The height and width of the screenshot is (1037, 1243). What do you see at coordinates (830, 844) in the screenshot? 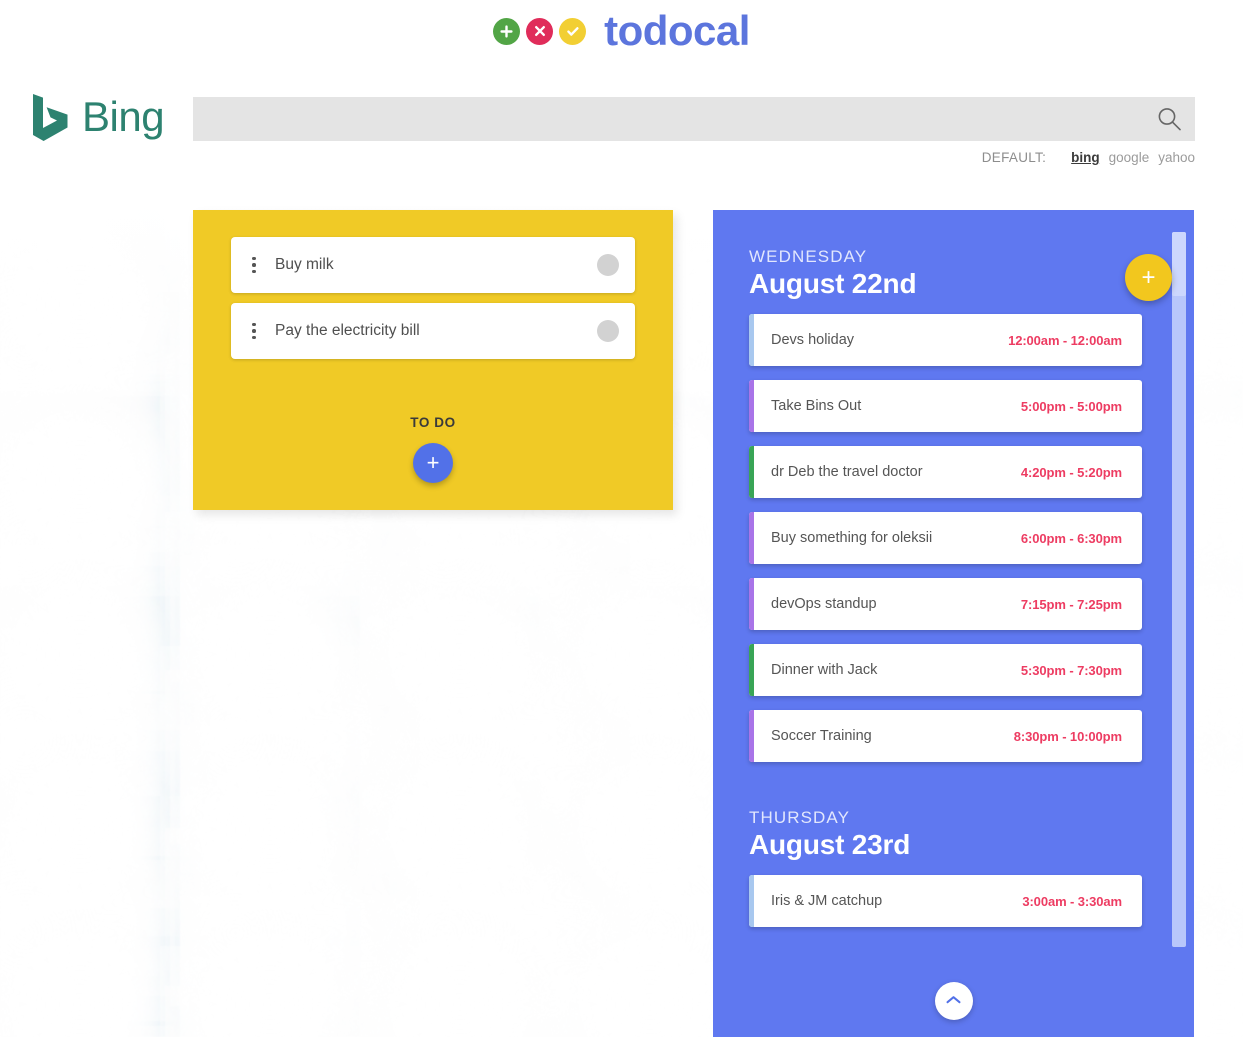
I see `day-date: August 23rd` at bounding box center [830, 844].